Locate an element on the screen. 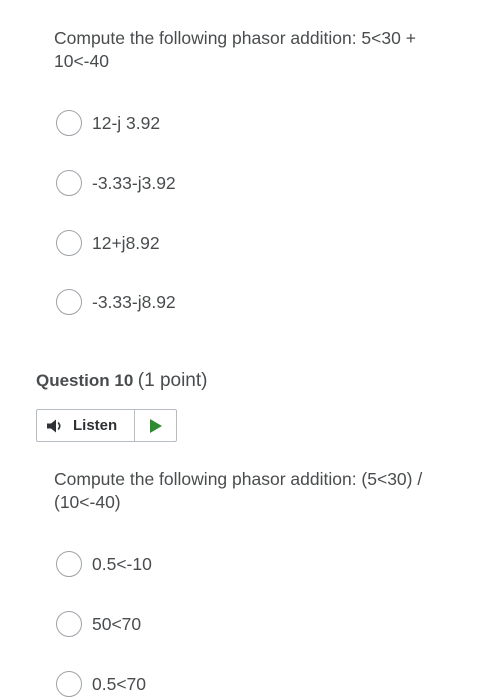  question-10-heading: Question 10 (1 point) is located at coordinates (121, 381).